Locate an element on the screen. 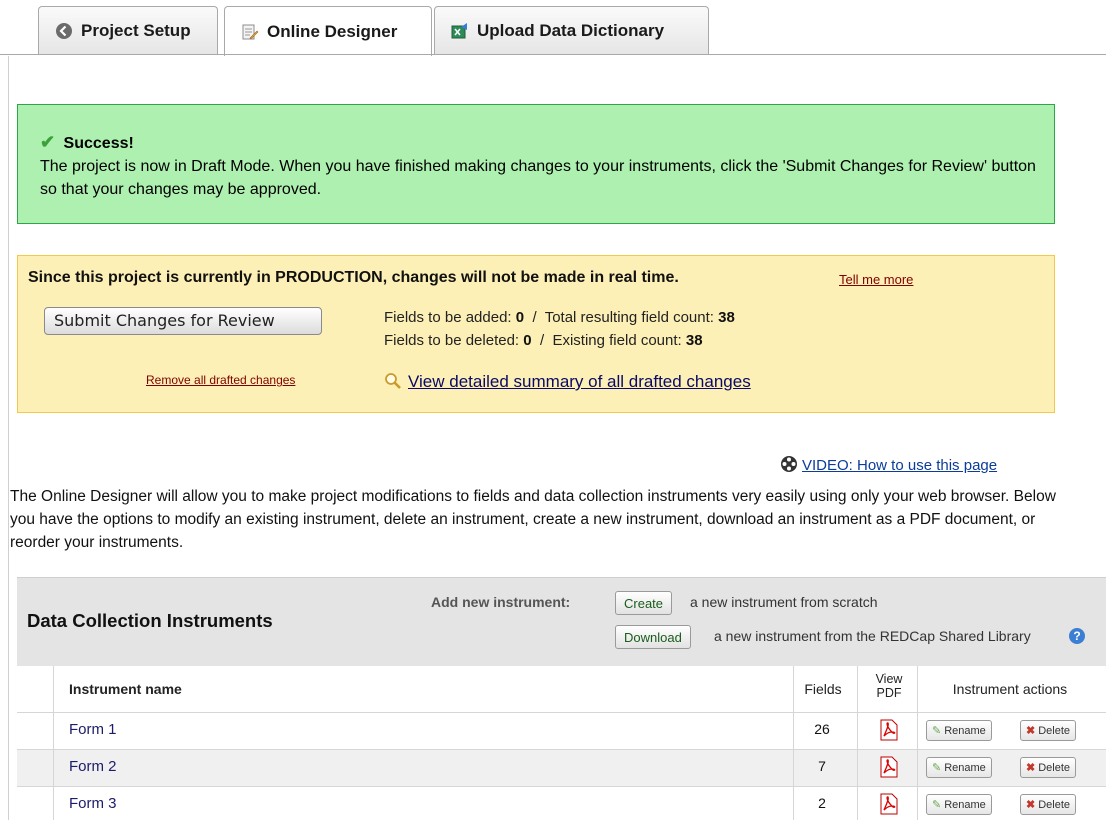 This screenshot has height=823, width=1106. success-title: Success! is located at coordinates (98, 143).